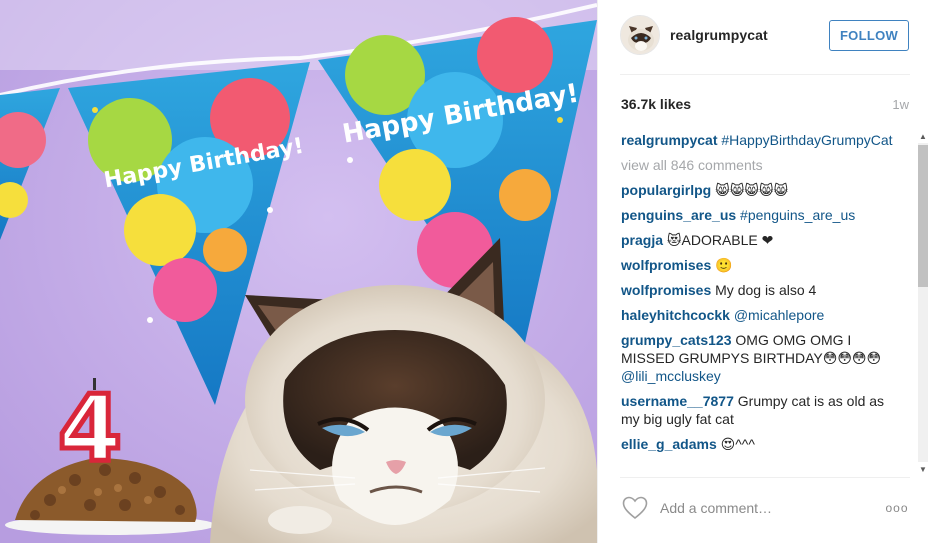 The height and width of the screenshot is (543, 933). Describe the element at coordinates (757, 165) in the screenshot. I see `view-all-comments-link: view all 846 comments` at that location.